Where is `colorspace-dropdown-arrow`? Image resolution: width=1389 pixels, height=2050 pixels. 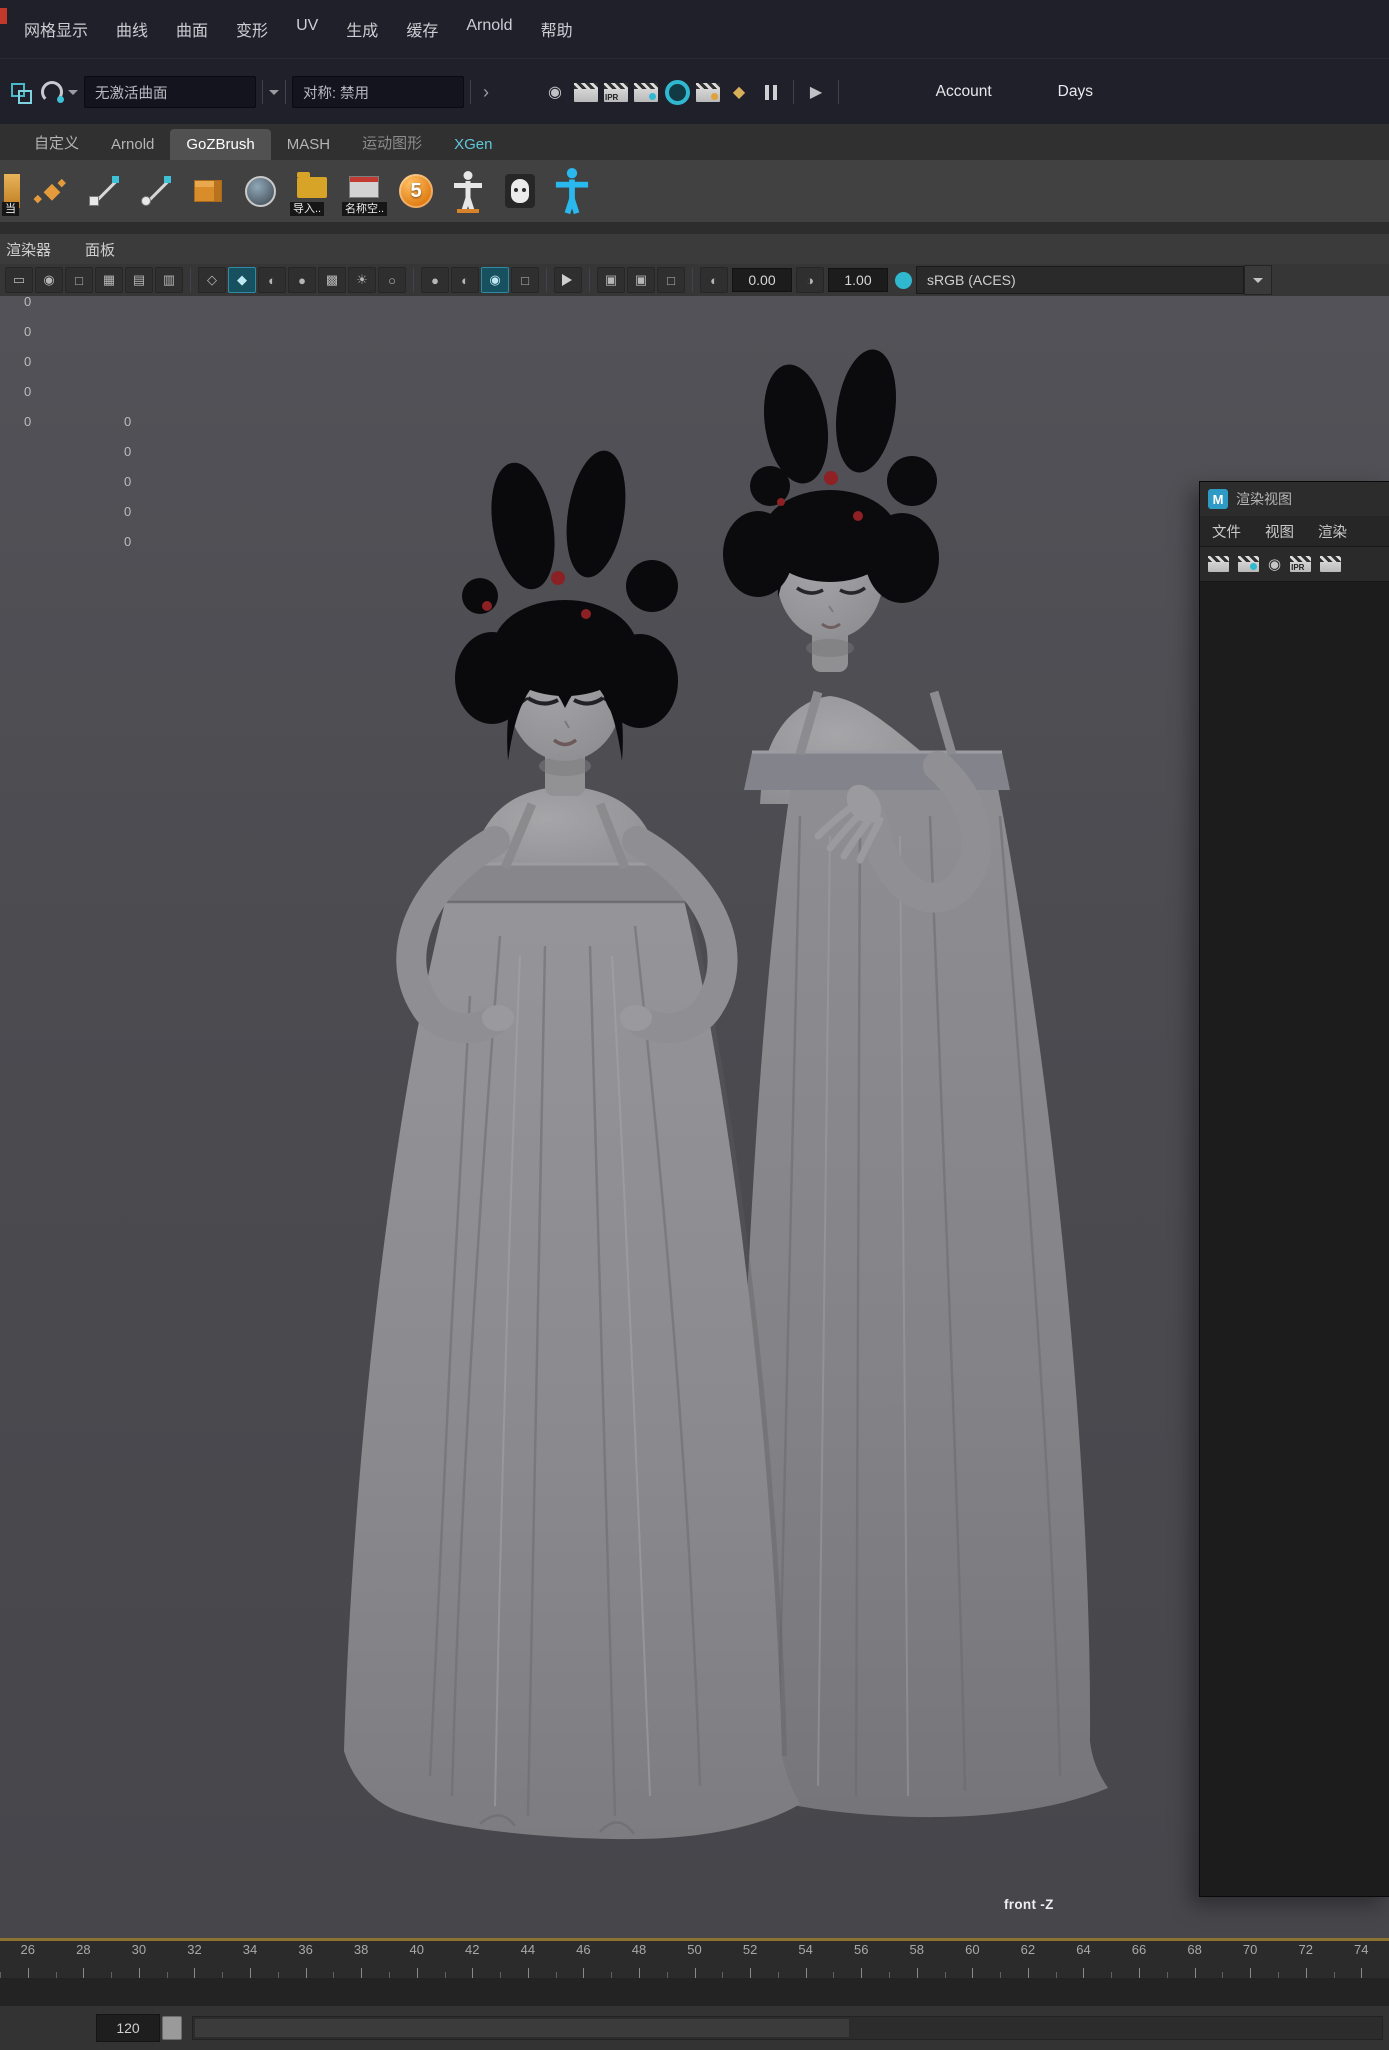 colorspace-dropdown-arrow is located at coordinates (1258, 280).